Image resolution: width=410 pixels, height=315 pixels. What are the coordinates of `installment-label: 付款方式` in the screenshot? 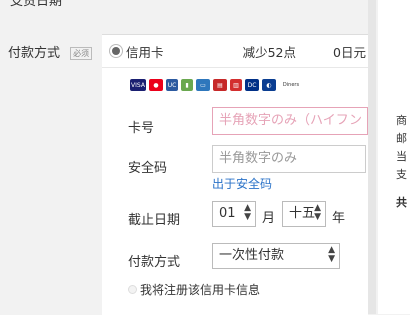 It's located at (154, 262).